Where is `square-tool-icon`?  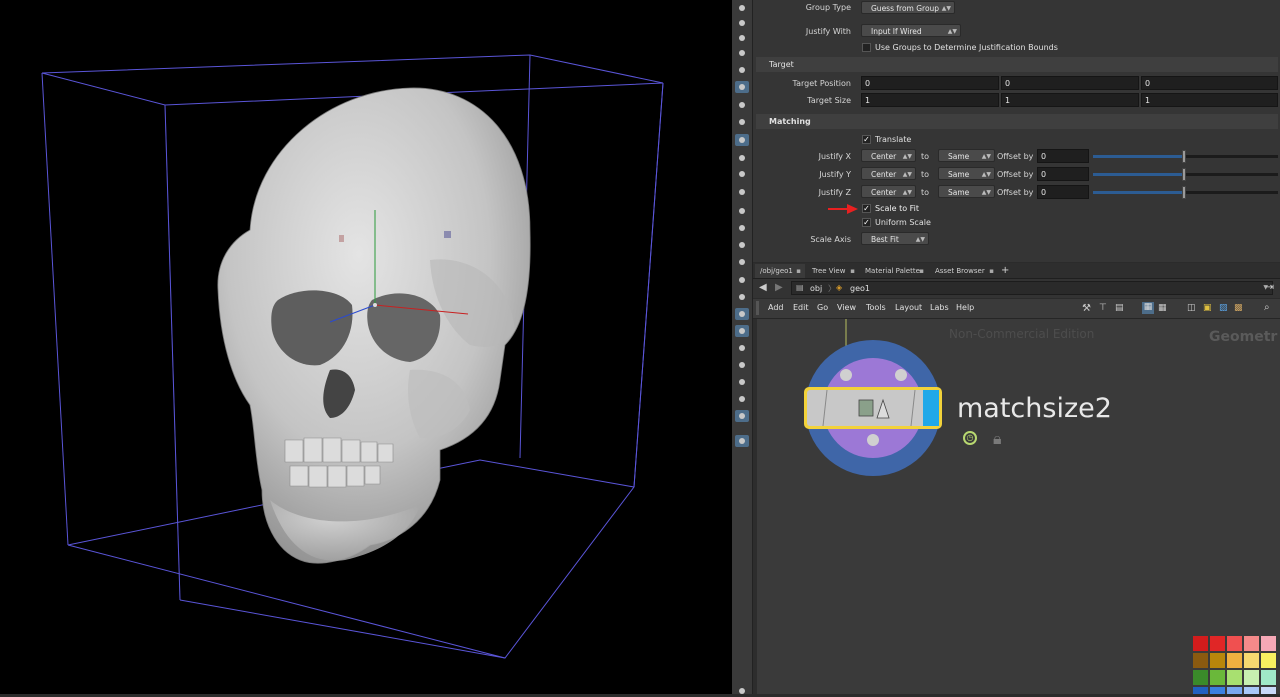 square-tool-icon is located at coordinates (742, 399).